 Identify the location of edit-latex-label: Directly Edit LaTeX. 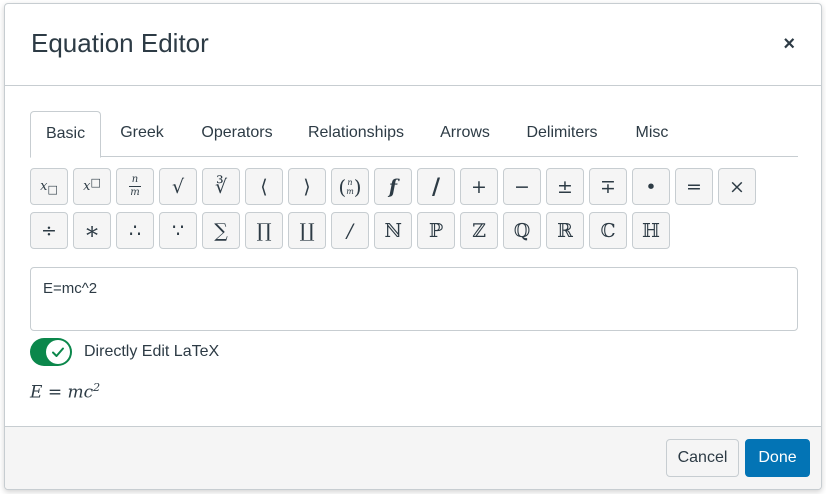
(152, 351).